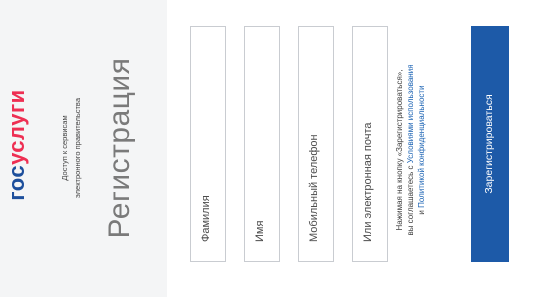  Describe the element at coordinates (410, 113) in the screenshot. I see `terms-link: Условиями использования` at that location.